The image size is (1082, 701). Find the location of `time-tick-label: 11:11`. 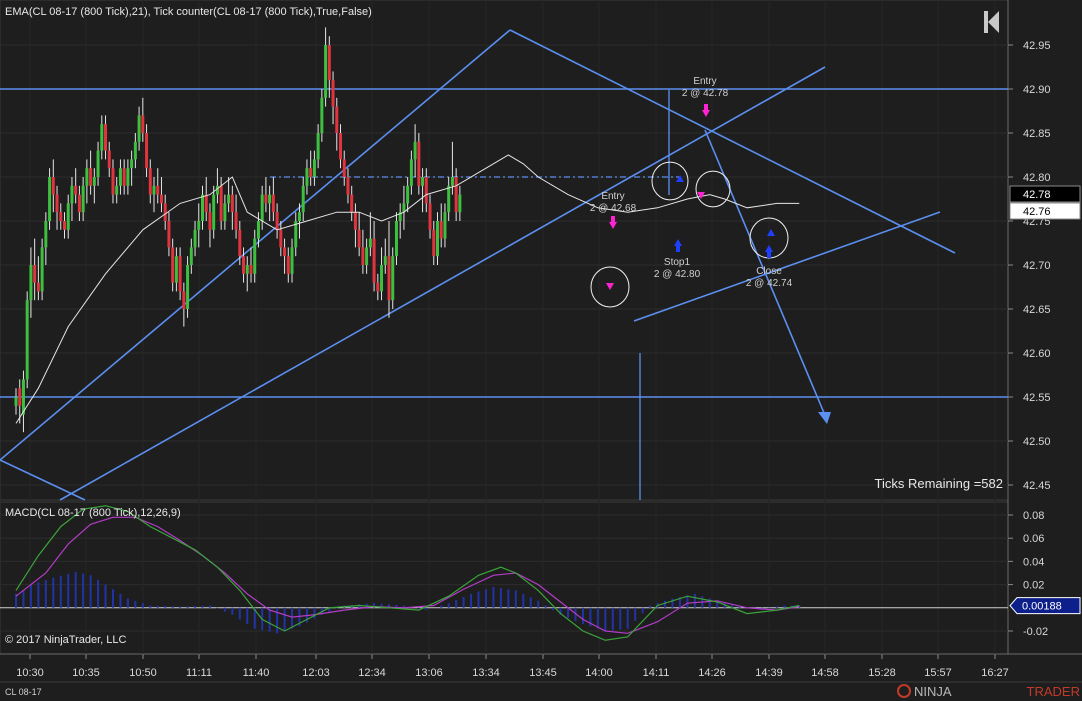

time-tick-label: 11:11 is located at coordinates (199, 673).